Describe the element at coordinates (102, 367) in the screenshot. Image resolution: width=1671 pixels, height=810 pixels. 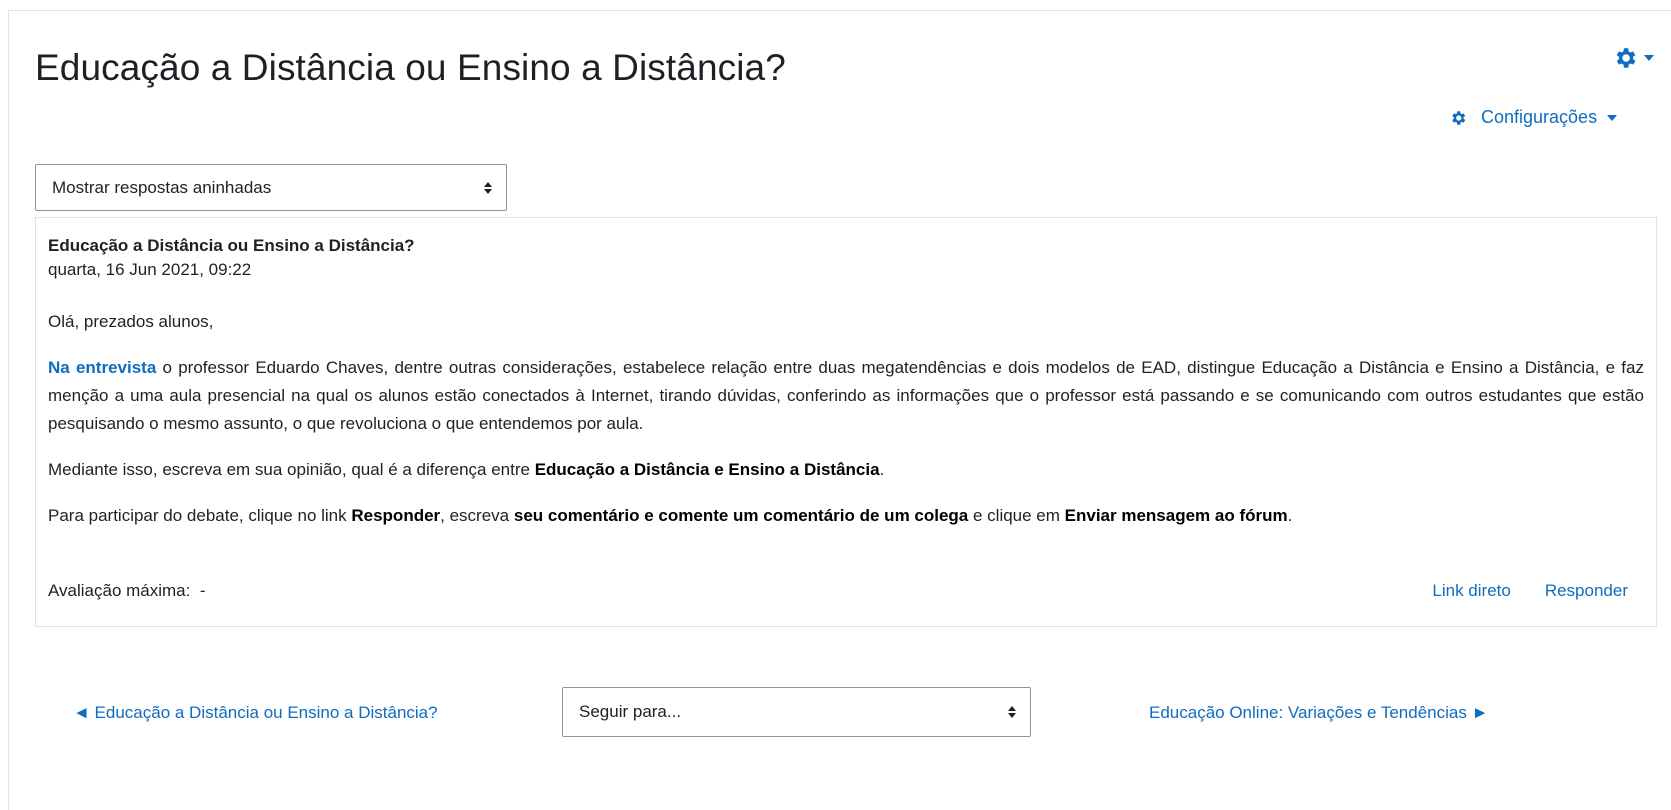
I see `interview-link: Na entrevista` at that location.